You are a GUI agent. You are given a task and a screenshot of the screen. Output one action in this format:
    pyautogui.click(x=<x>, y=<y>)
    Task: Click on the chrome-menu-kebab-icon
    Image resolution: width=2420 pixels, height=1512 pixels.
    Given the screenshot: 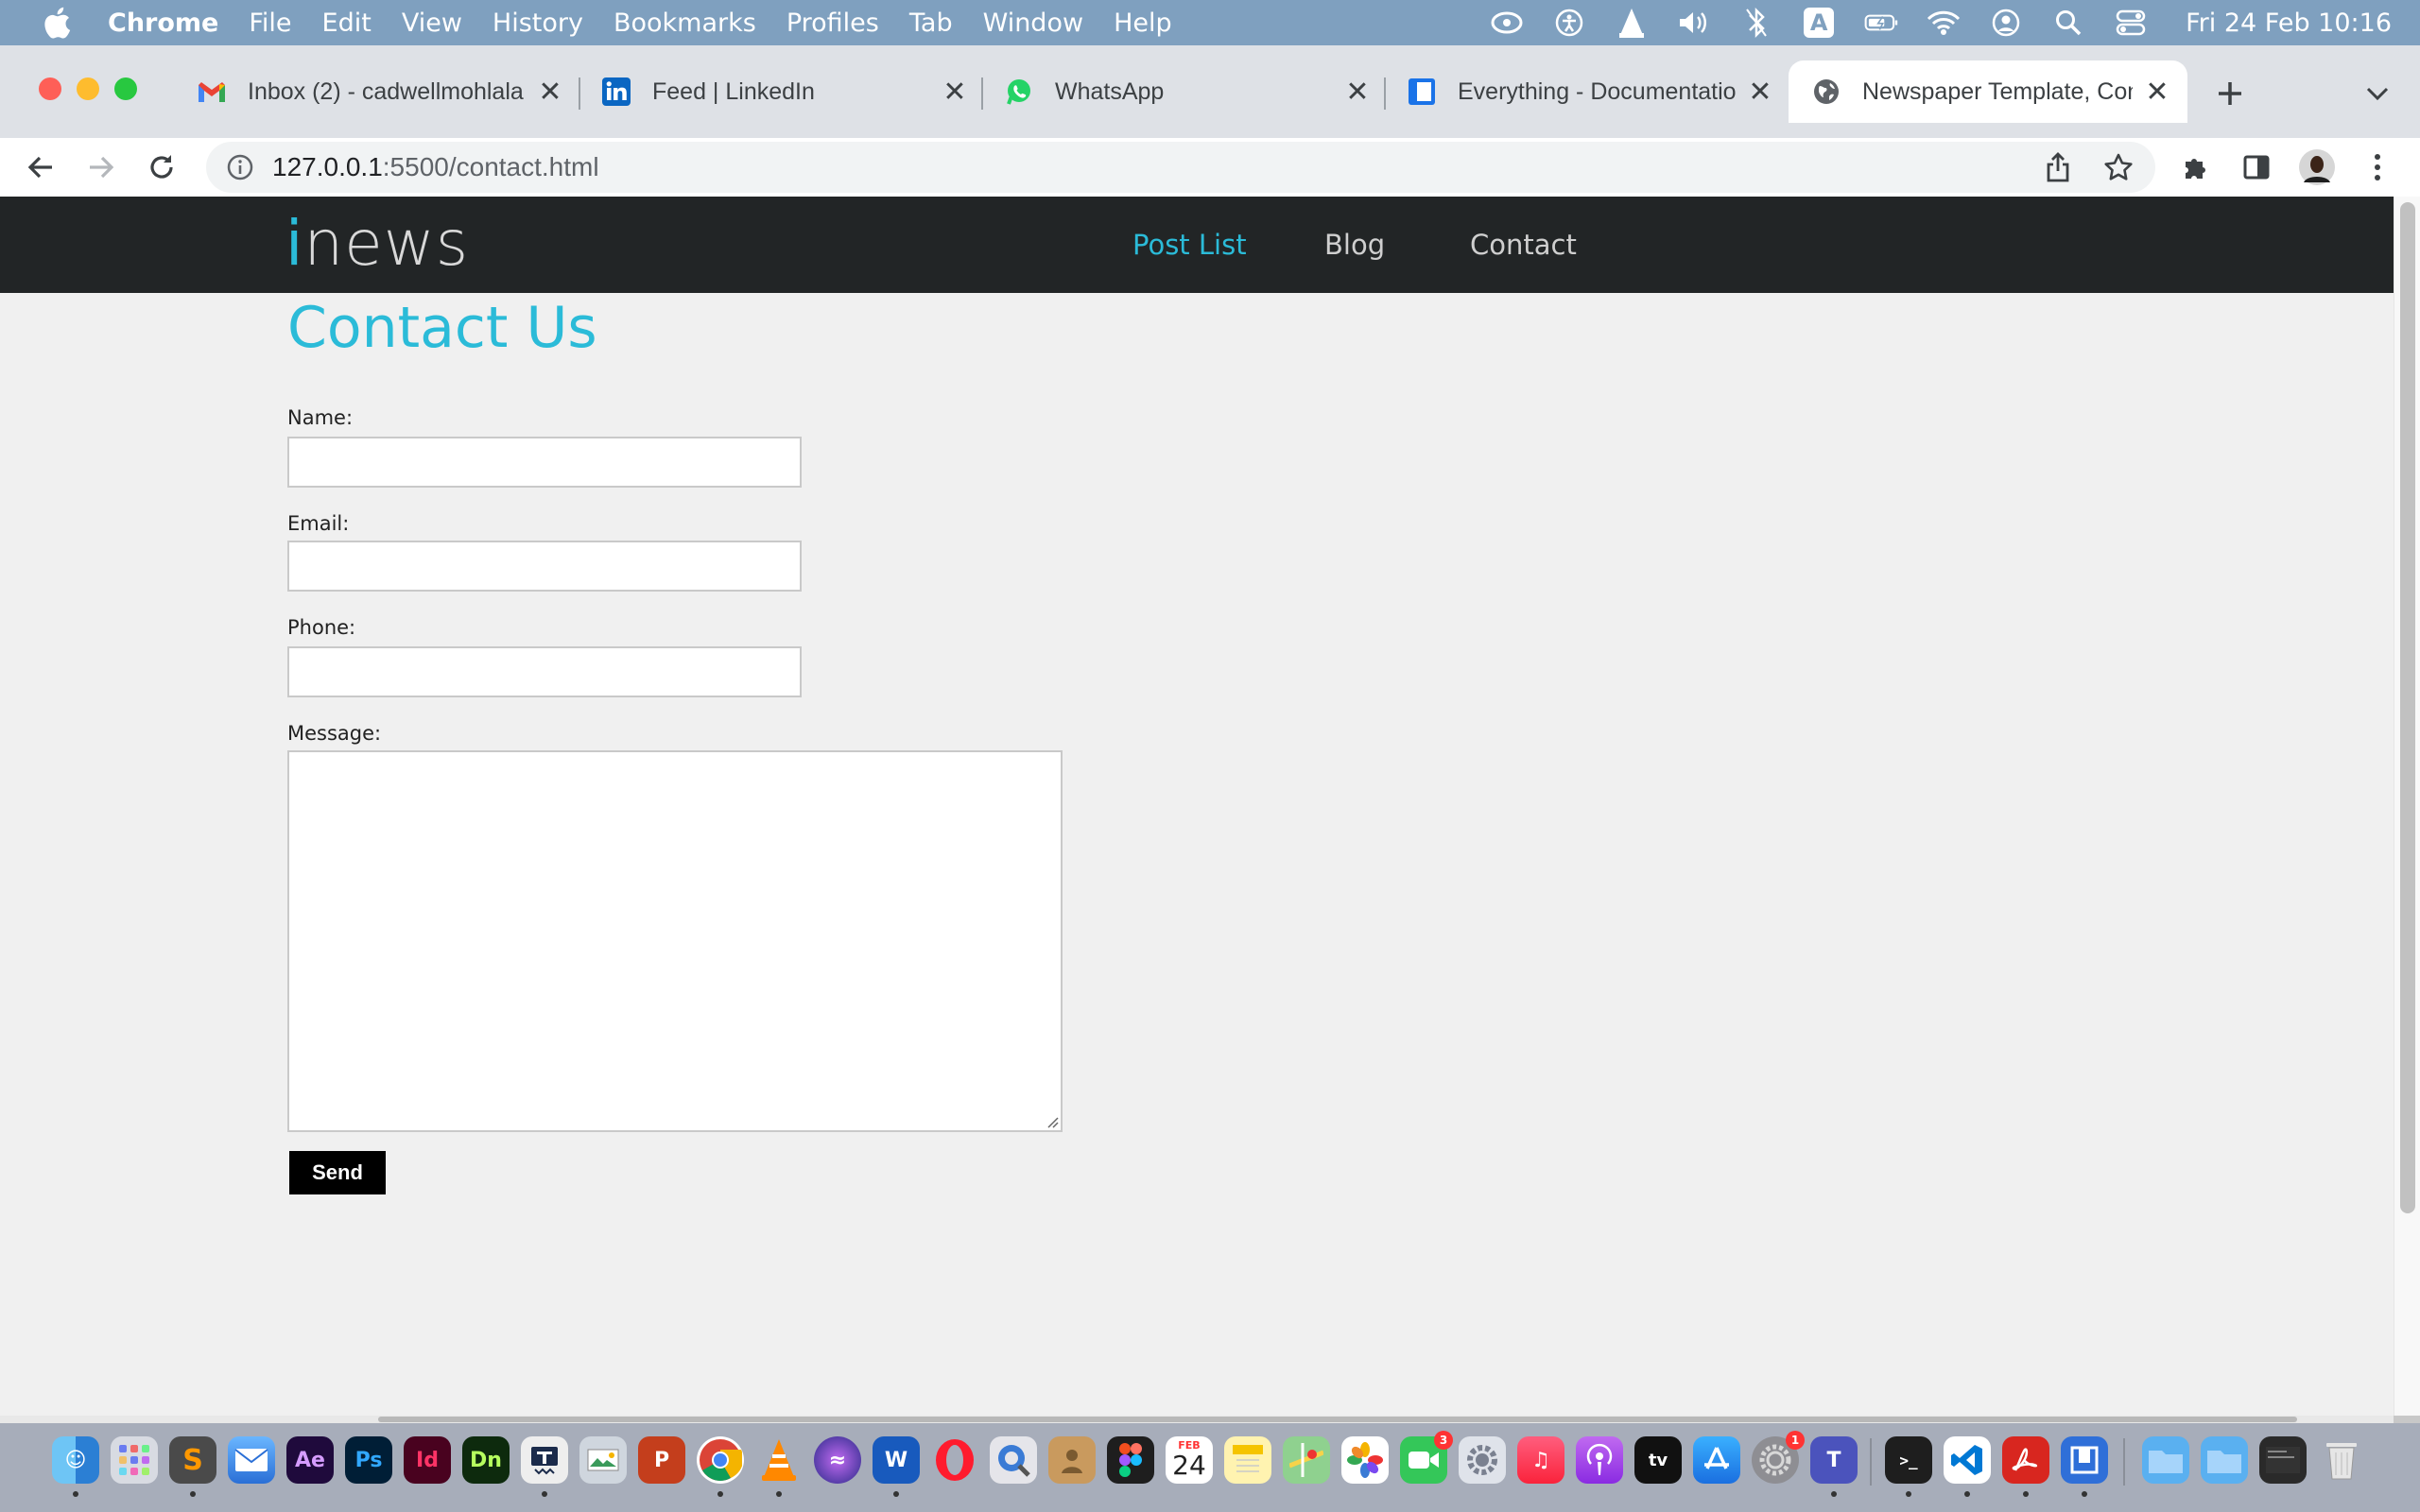 What is the action you would take?
    pyautogui.click(x=2377, y=167)
    